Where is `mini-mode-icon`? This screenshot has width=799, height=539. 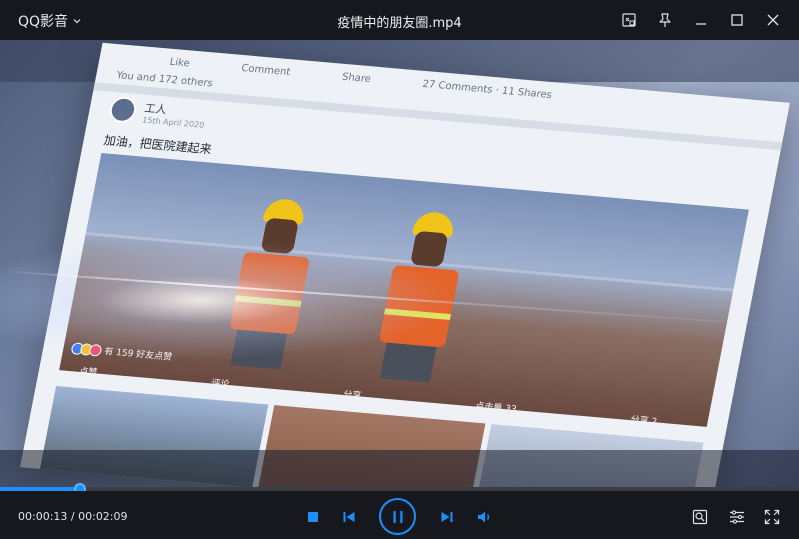
mini-mode-icon is located at coordinates (629, 20).